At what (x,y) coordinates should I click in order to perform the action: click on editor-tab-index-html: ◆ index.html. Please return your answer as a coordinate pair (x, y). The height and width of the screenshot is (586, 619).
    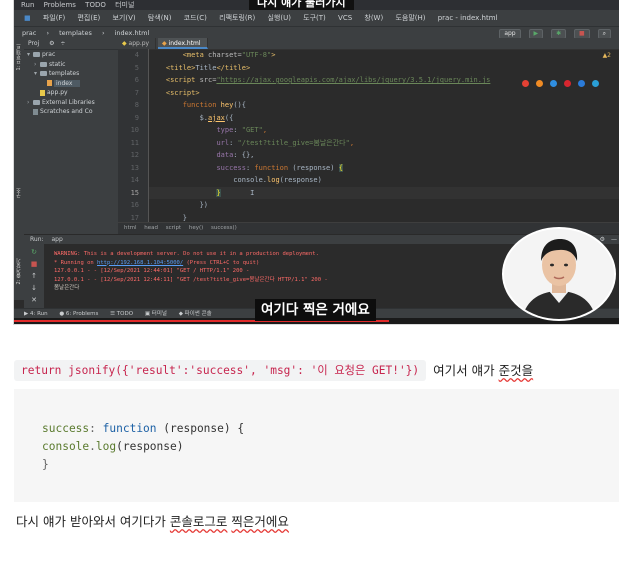
    Looking at the image, I should click on (183, 43).